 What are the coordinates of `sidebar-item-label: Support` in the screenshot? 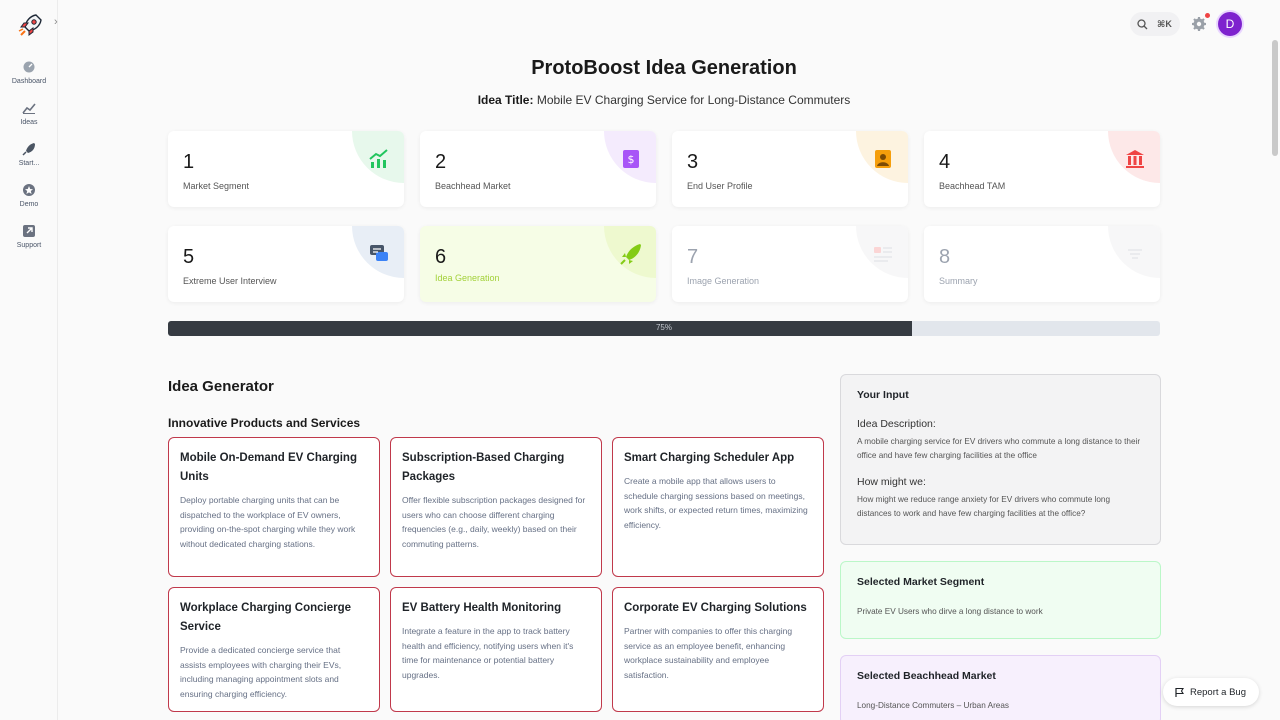 It's located at (29, 245).